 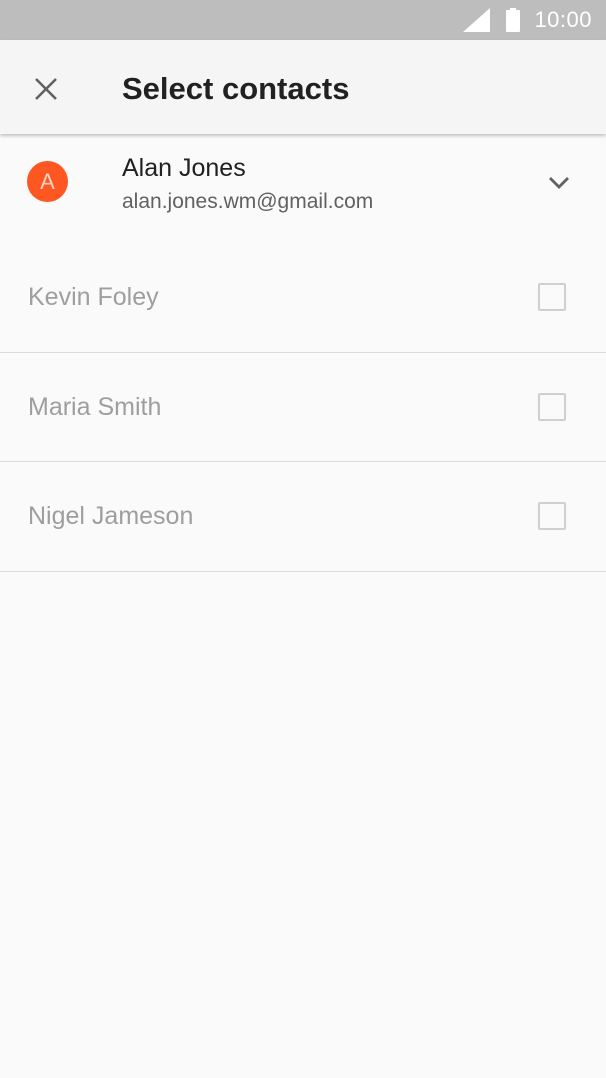 I want to click on chevron-down-icon, so click(x=559, y=183).